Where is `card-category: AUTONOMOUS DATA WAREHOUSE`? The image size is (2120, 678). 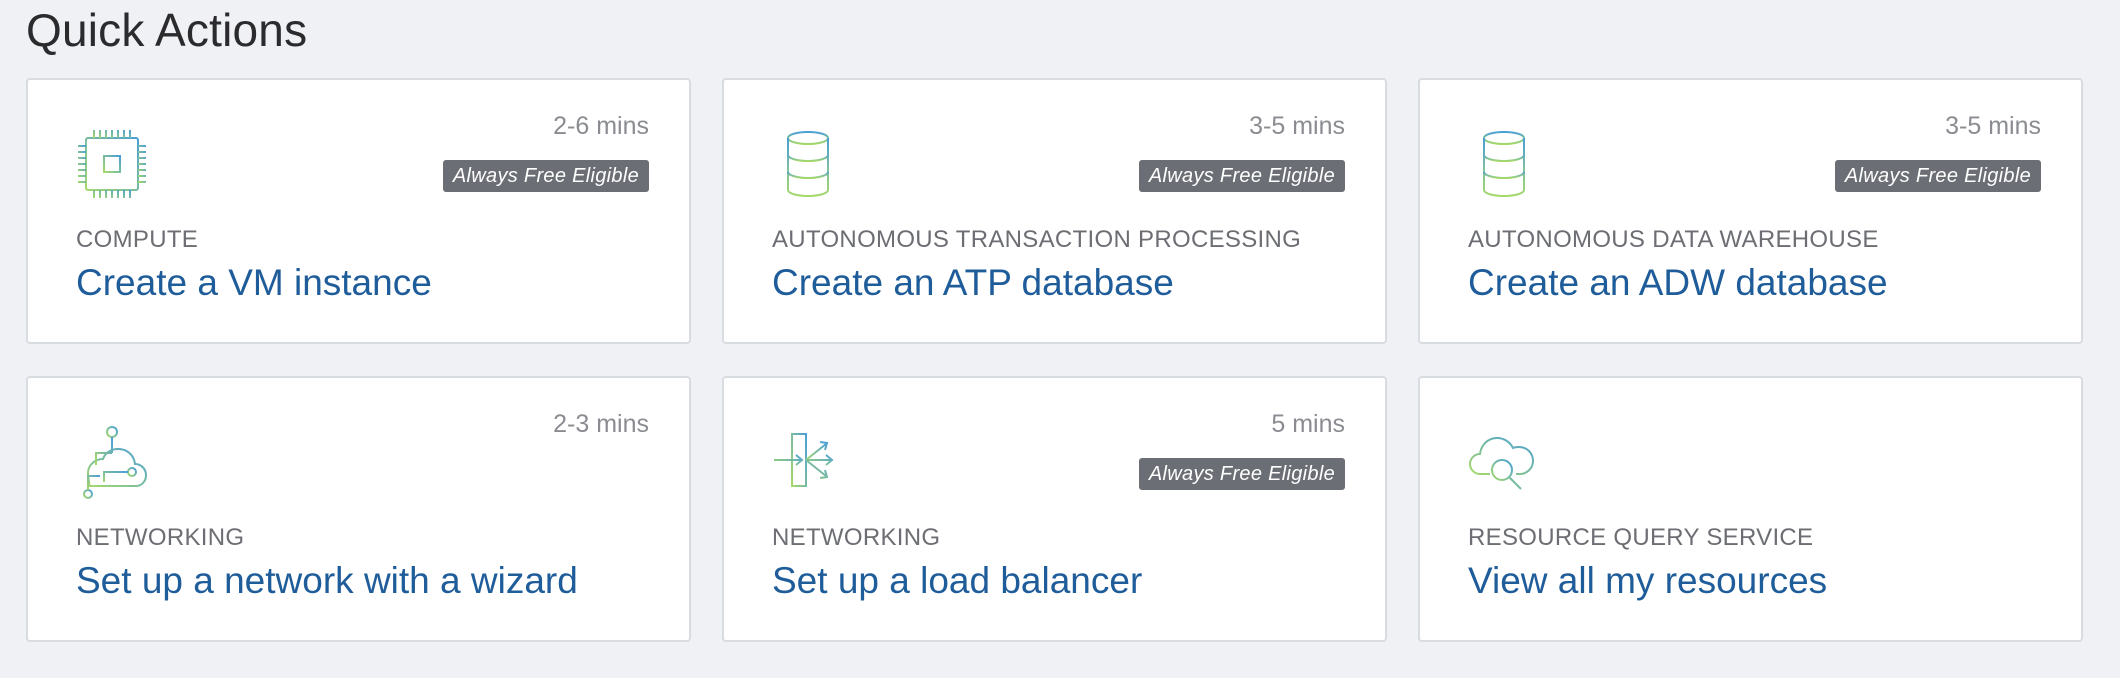
card-category: AUTONOMOUS DATA WAREHOUSE is located at coordinates (1673, 239).